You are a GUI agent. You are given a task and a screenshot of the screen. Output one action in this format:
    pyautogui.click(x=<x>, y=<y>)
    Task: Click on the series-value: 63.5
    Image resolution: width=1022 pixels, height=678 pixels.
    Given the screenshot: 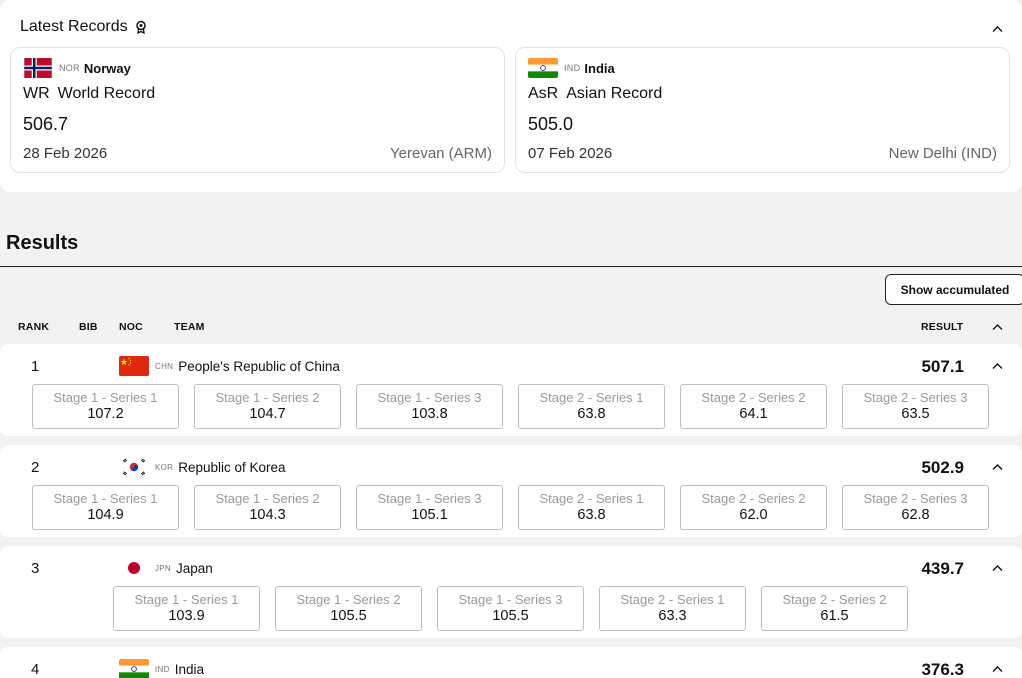 What is the action you would take?
    pyautogui.click(x=915, y=414)
    